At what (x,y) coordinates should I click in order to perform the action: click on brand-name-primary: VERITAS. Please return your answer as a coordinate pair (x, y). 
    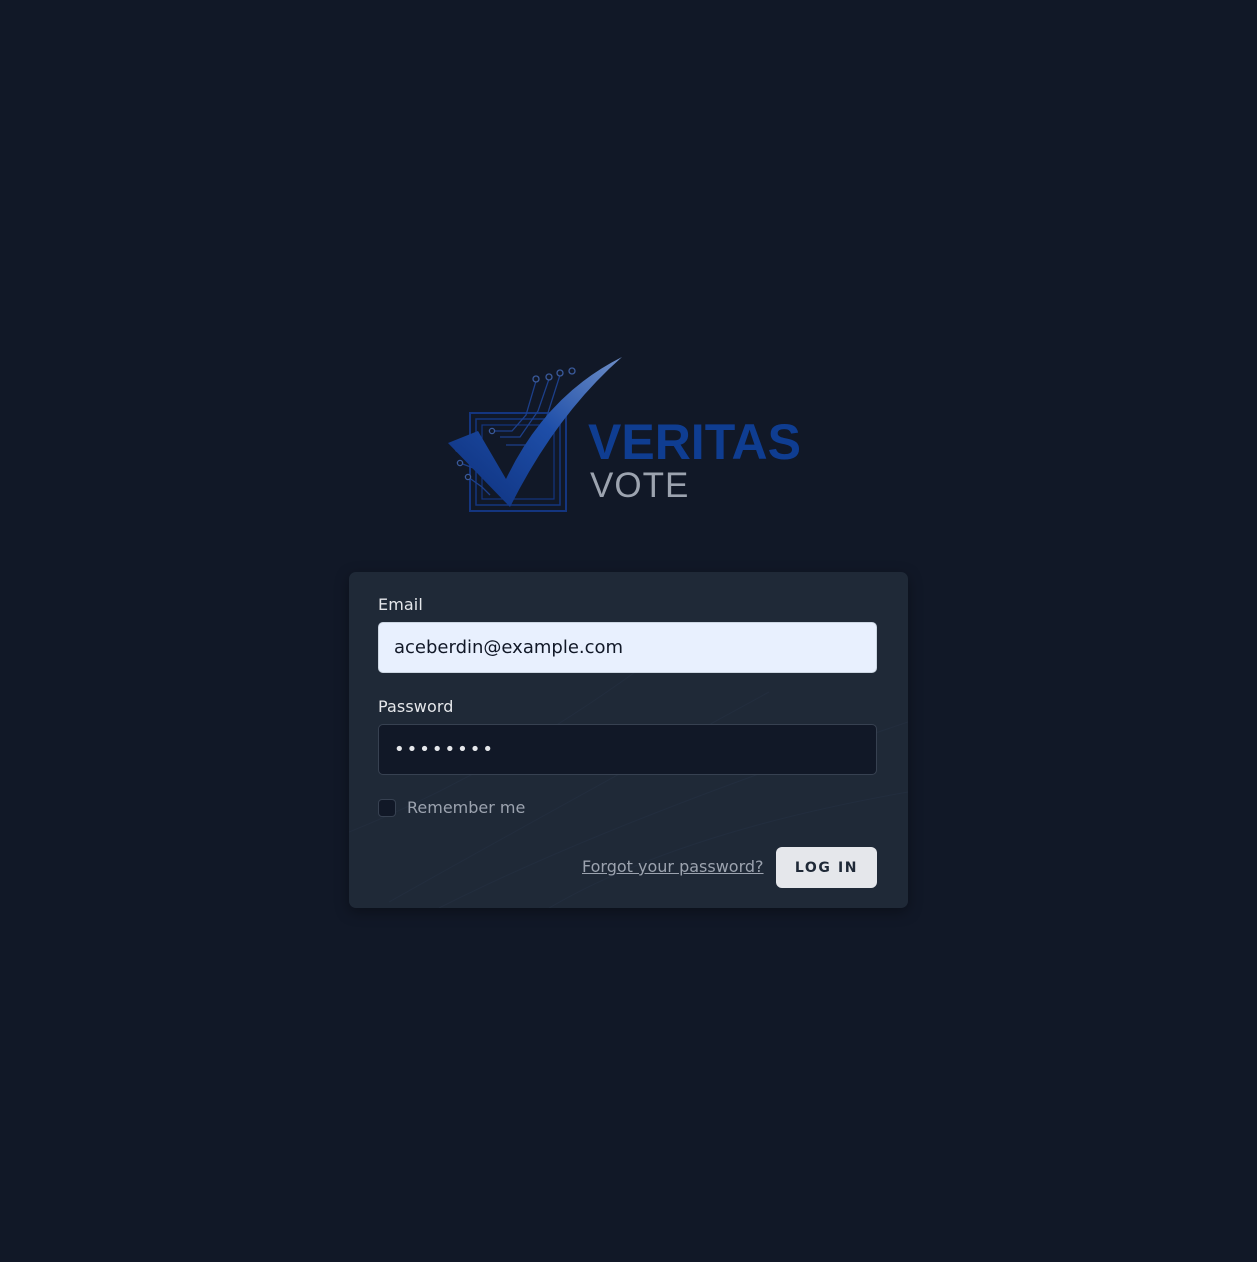
    Looking at the image, I should click on (694, 442).